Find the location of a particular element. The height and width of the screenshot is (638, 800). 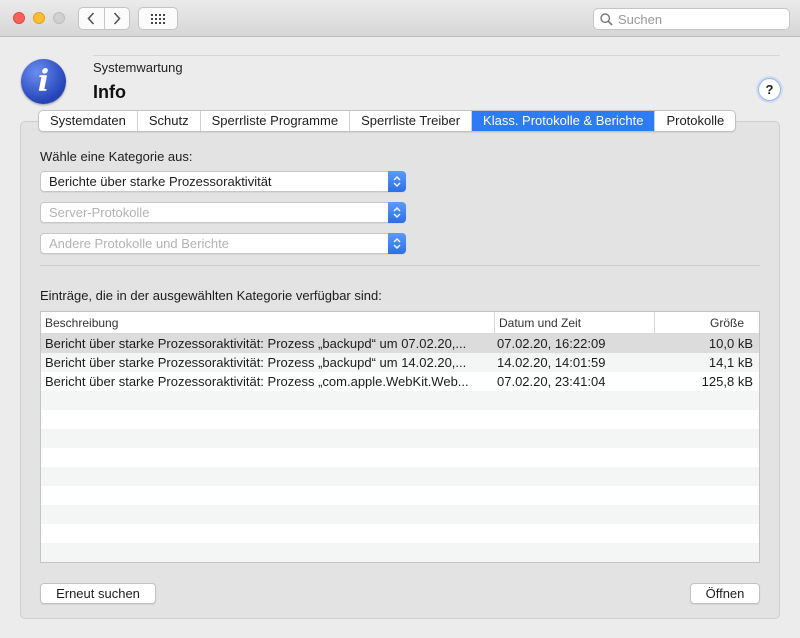

row-size: 125,8 kB is located at coordinates (727, 381).